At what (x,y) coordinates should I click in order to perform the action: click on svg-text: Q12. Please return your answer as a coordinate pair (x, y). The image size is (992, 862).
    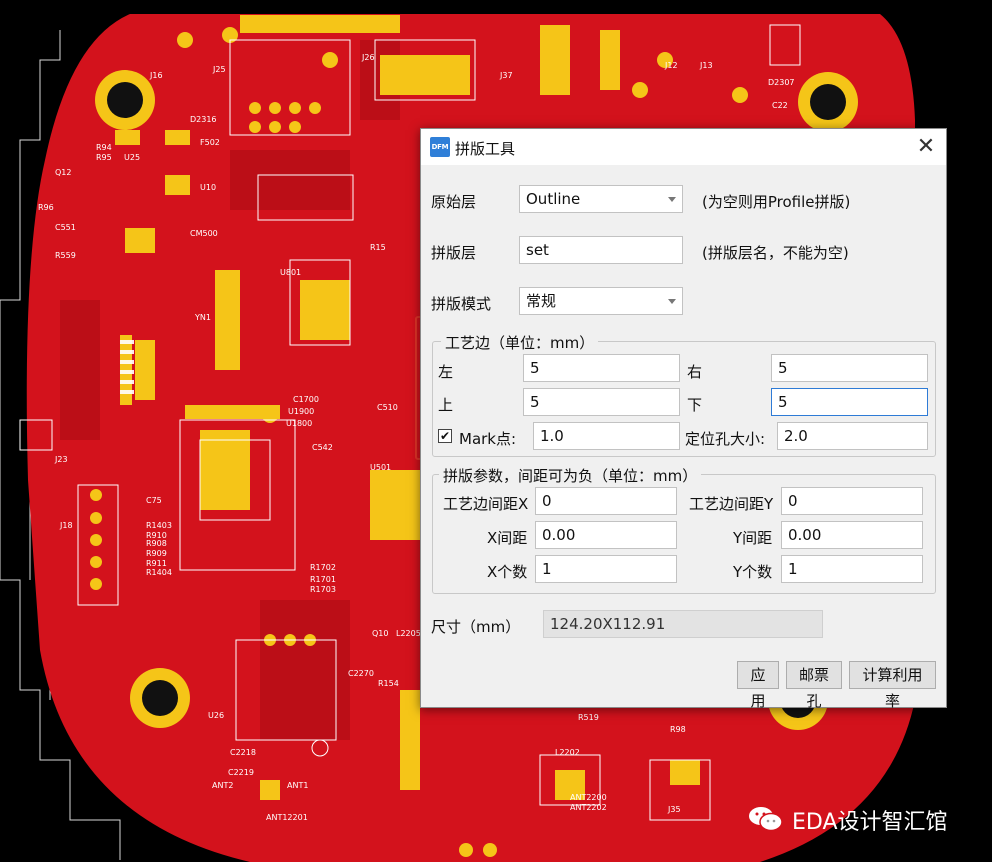
    Looking at the image, I should click on (63, 172).